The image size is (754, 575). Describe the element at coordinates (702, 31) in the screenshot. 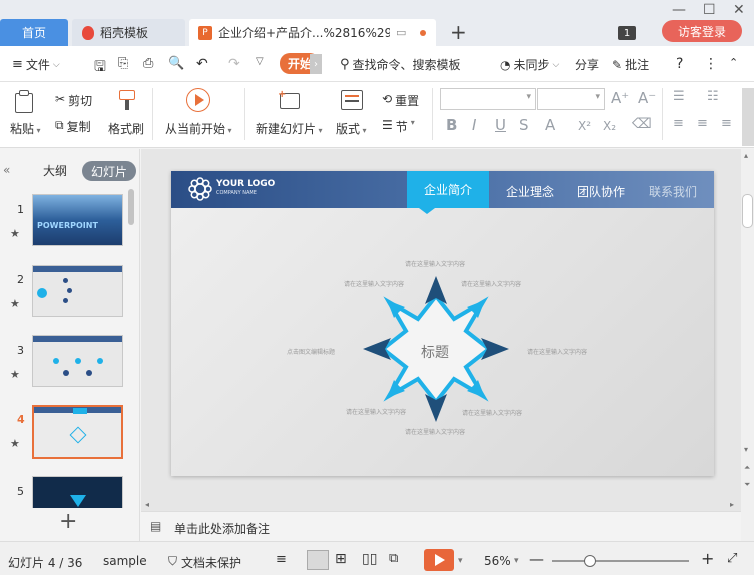

I see `visitor-login-button: 访客登录` at that location.